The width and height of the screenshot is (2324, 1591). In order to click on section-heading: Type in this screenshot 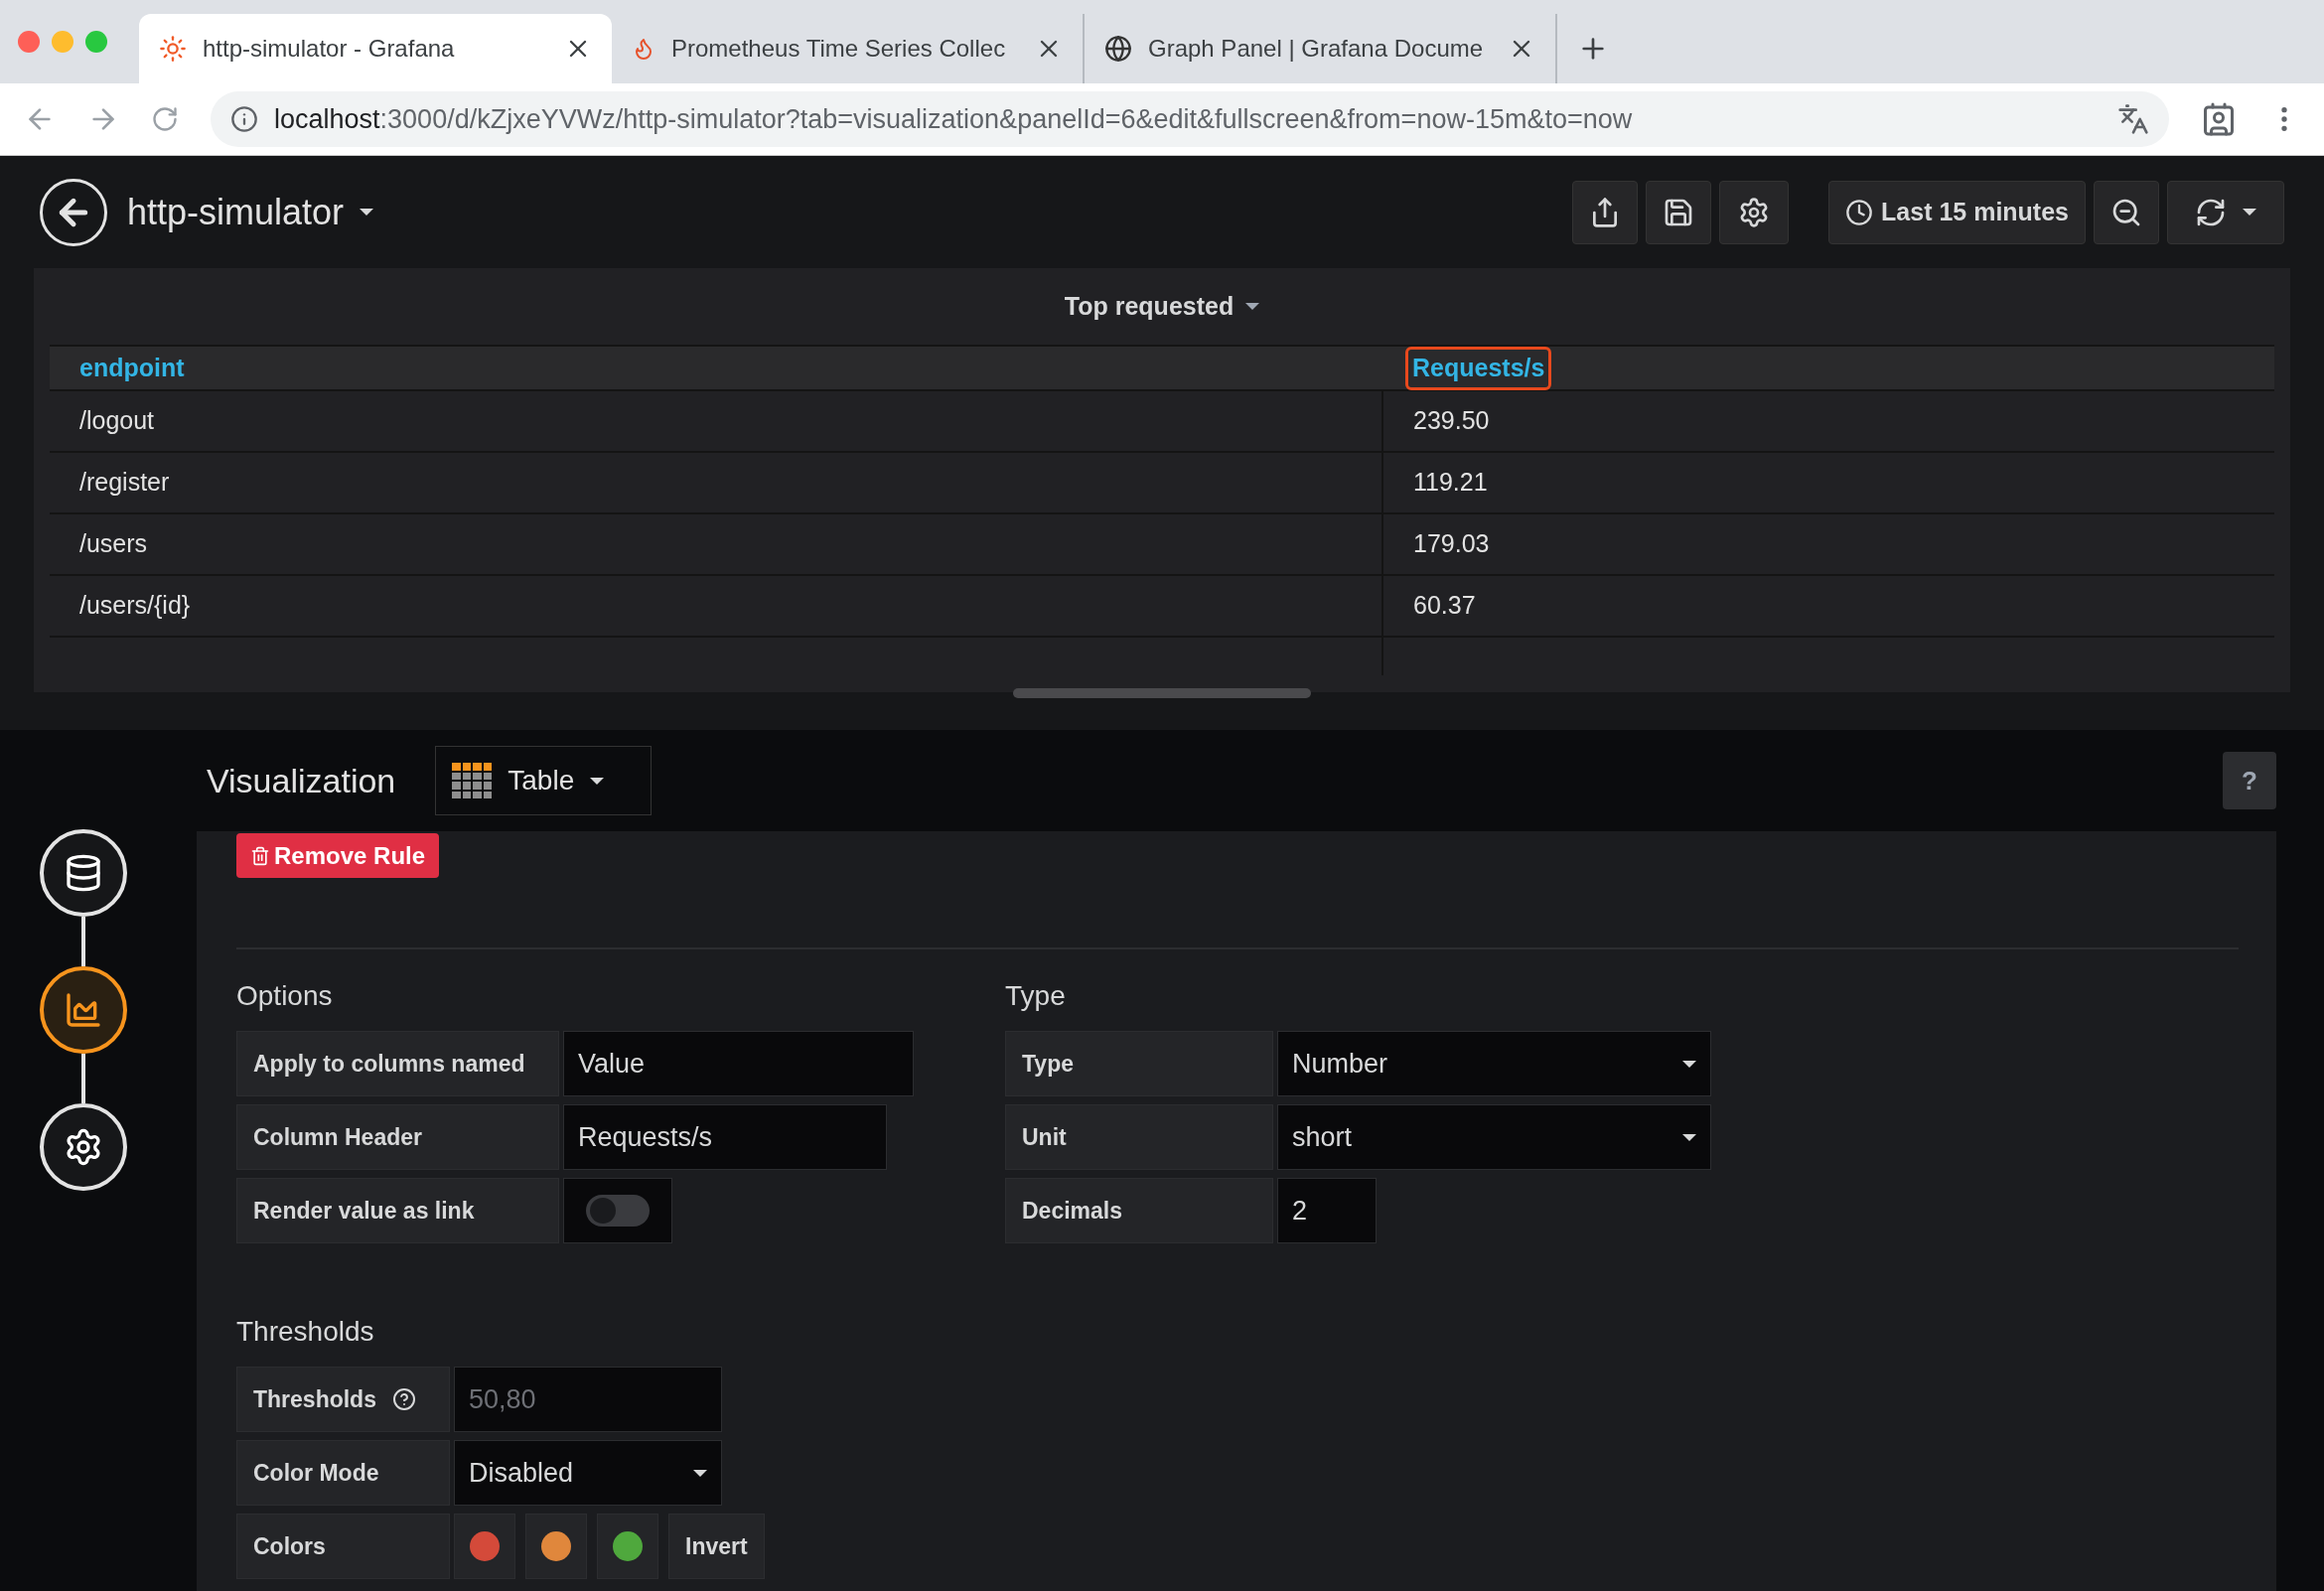, I will do `click(1036, 996)`.